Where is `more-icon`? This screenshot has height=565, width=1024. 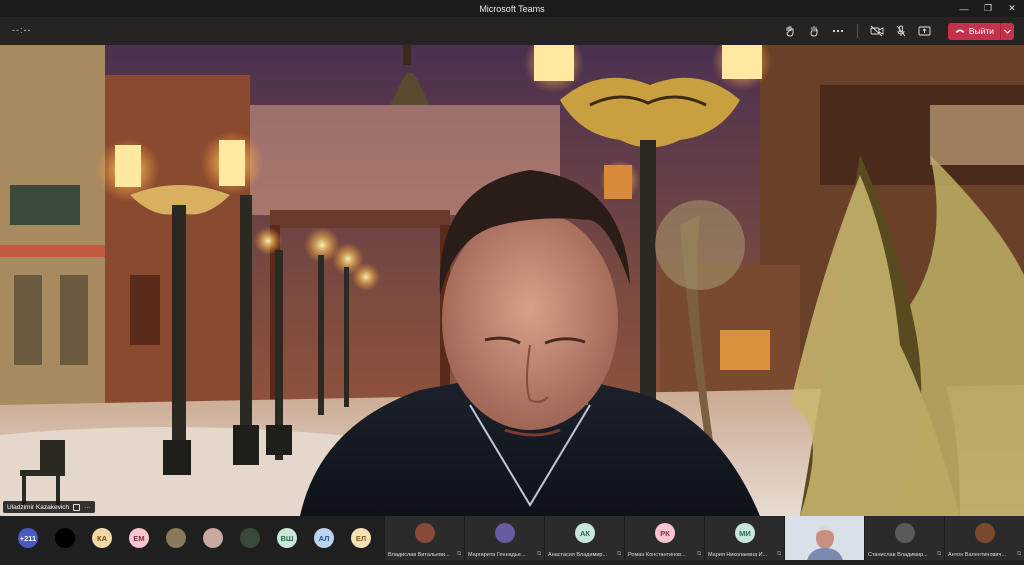 more-icon is located at coordinates (838, 31).